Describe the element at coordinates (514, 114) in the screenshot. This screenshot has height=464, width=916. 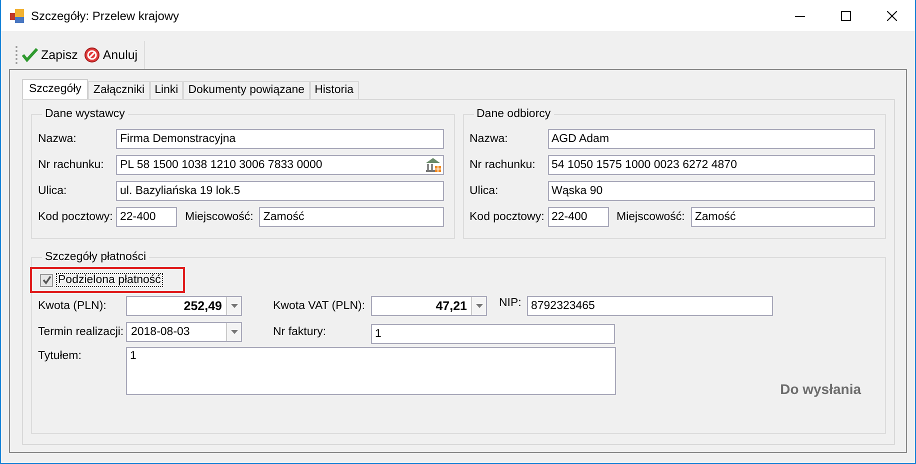
I see `group-title: Dane odbiorcy` at that location.